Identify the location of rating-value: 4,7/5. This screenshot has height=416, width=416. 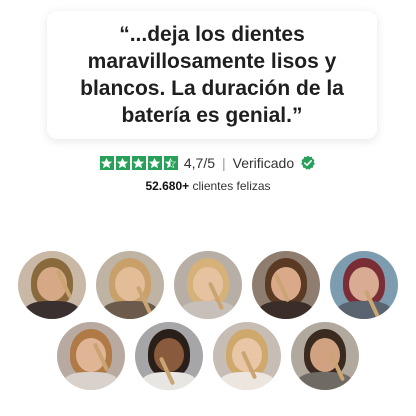
(199, 163).